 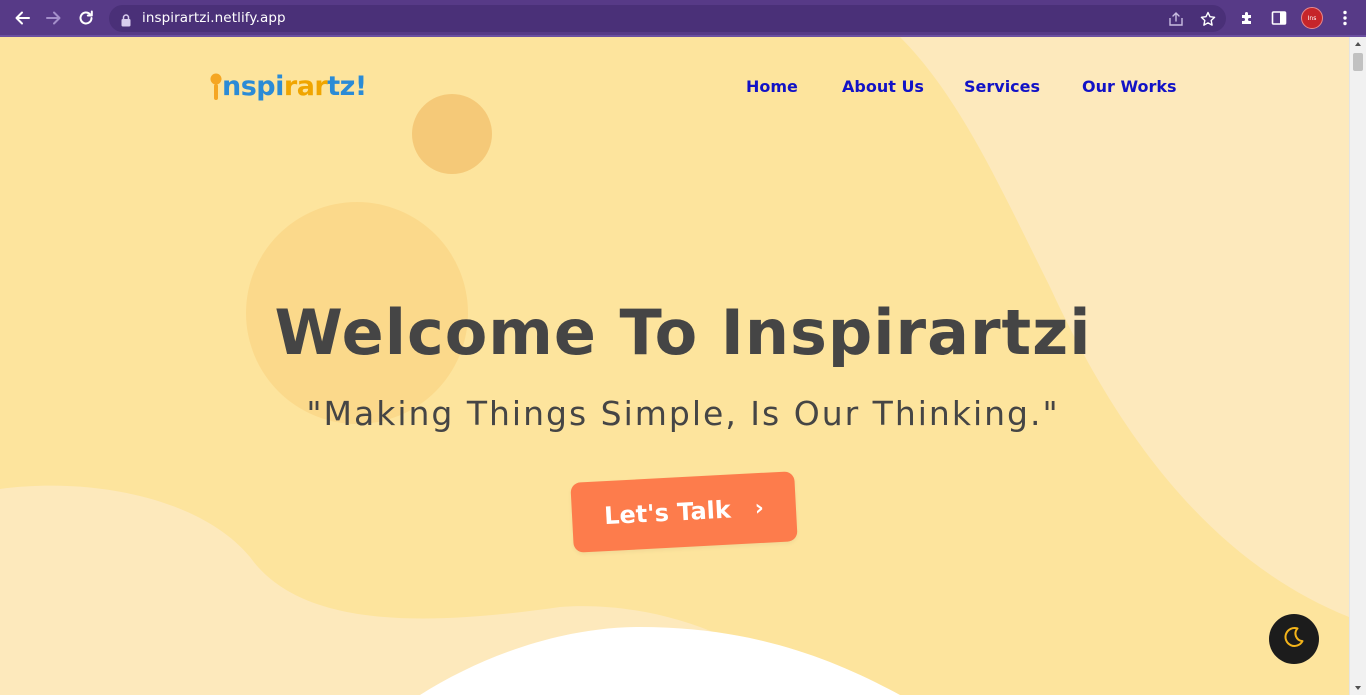 I want to click on kebab-menu-icon, so click(x=1345, y=18).